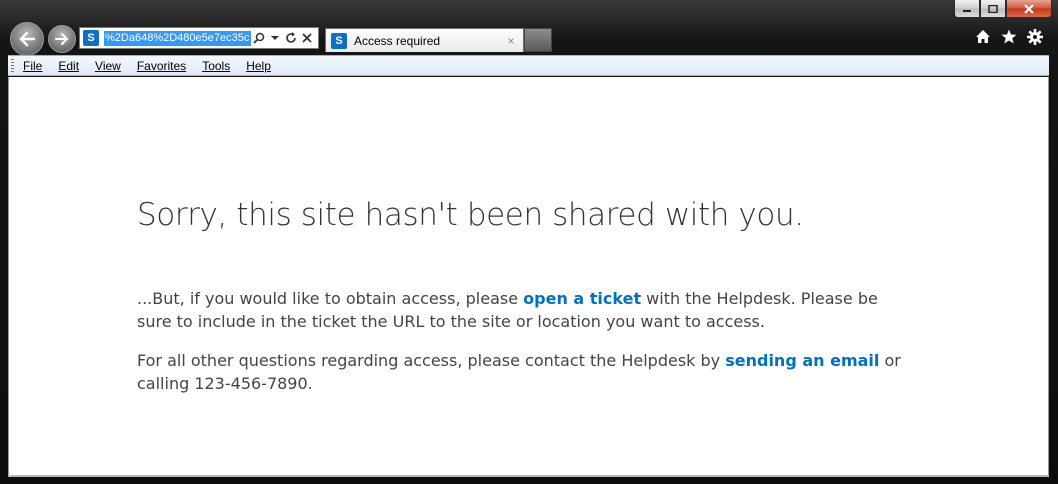  What do you see at coordinates (259, 38) in the screenshot?
I see `search-icon` at bounding box center [259, 38].